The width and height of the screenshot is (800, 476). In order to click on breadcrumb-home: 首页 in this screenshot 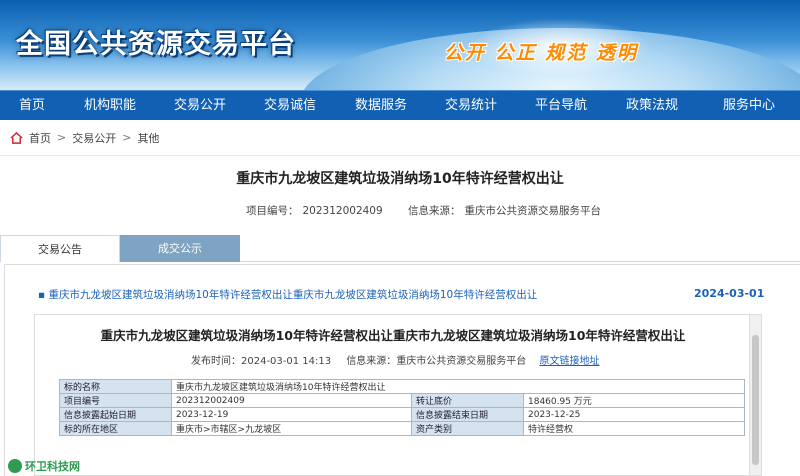, I will do `click(40, 138)`.